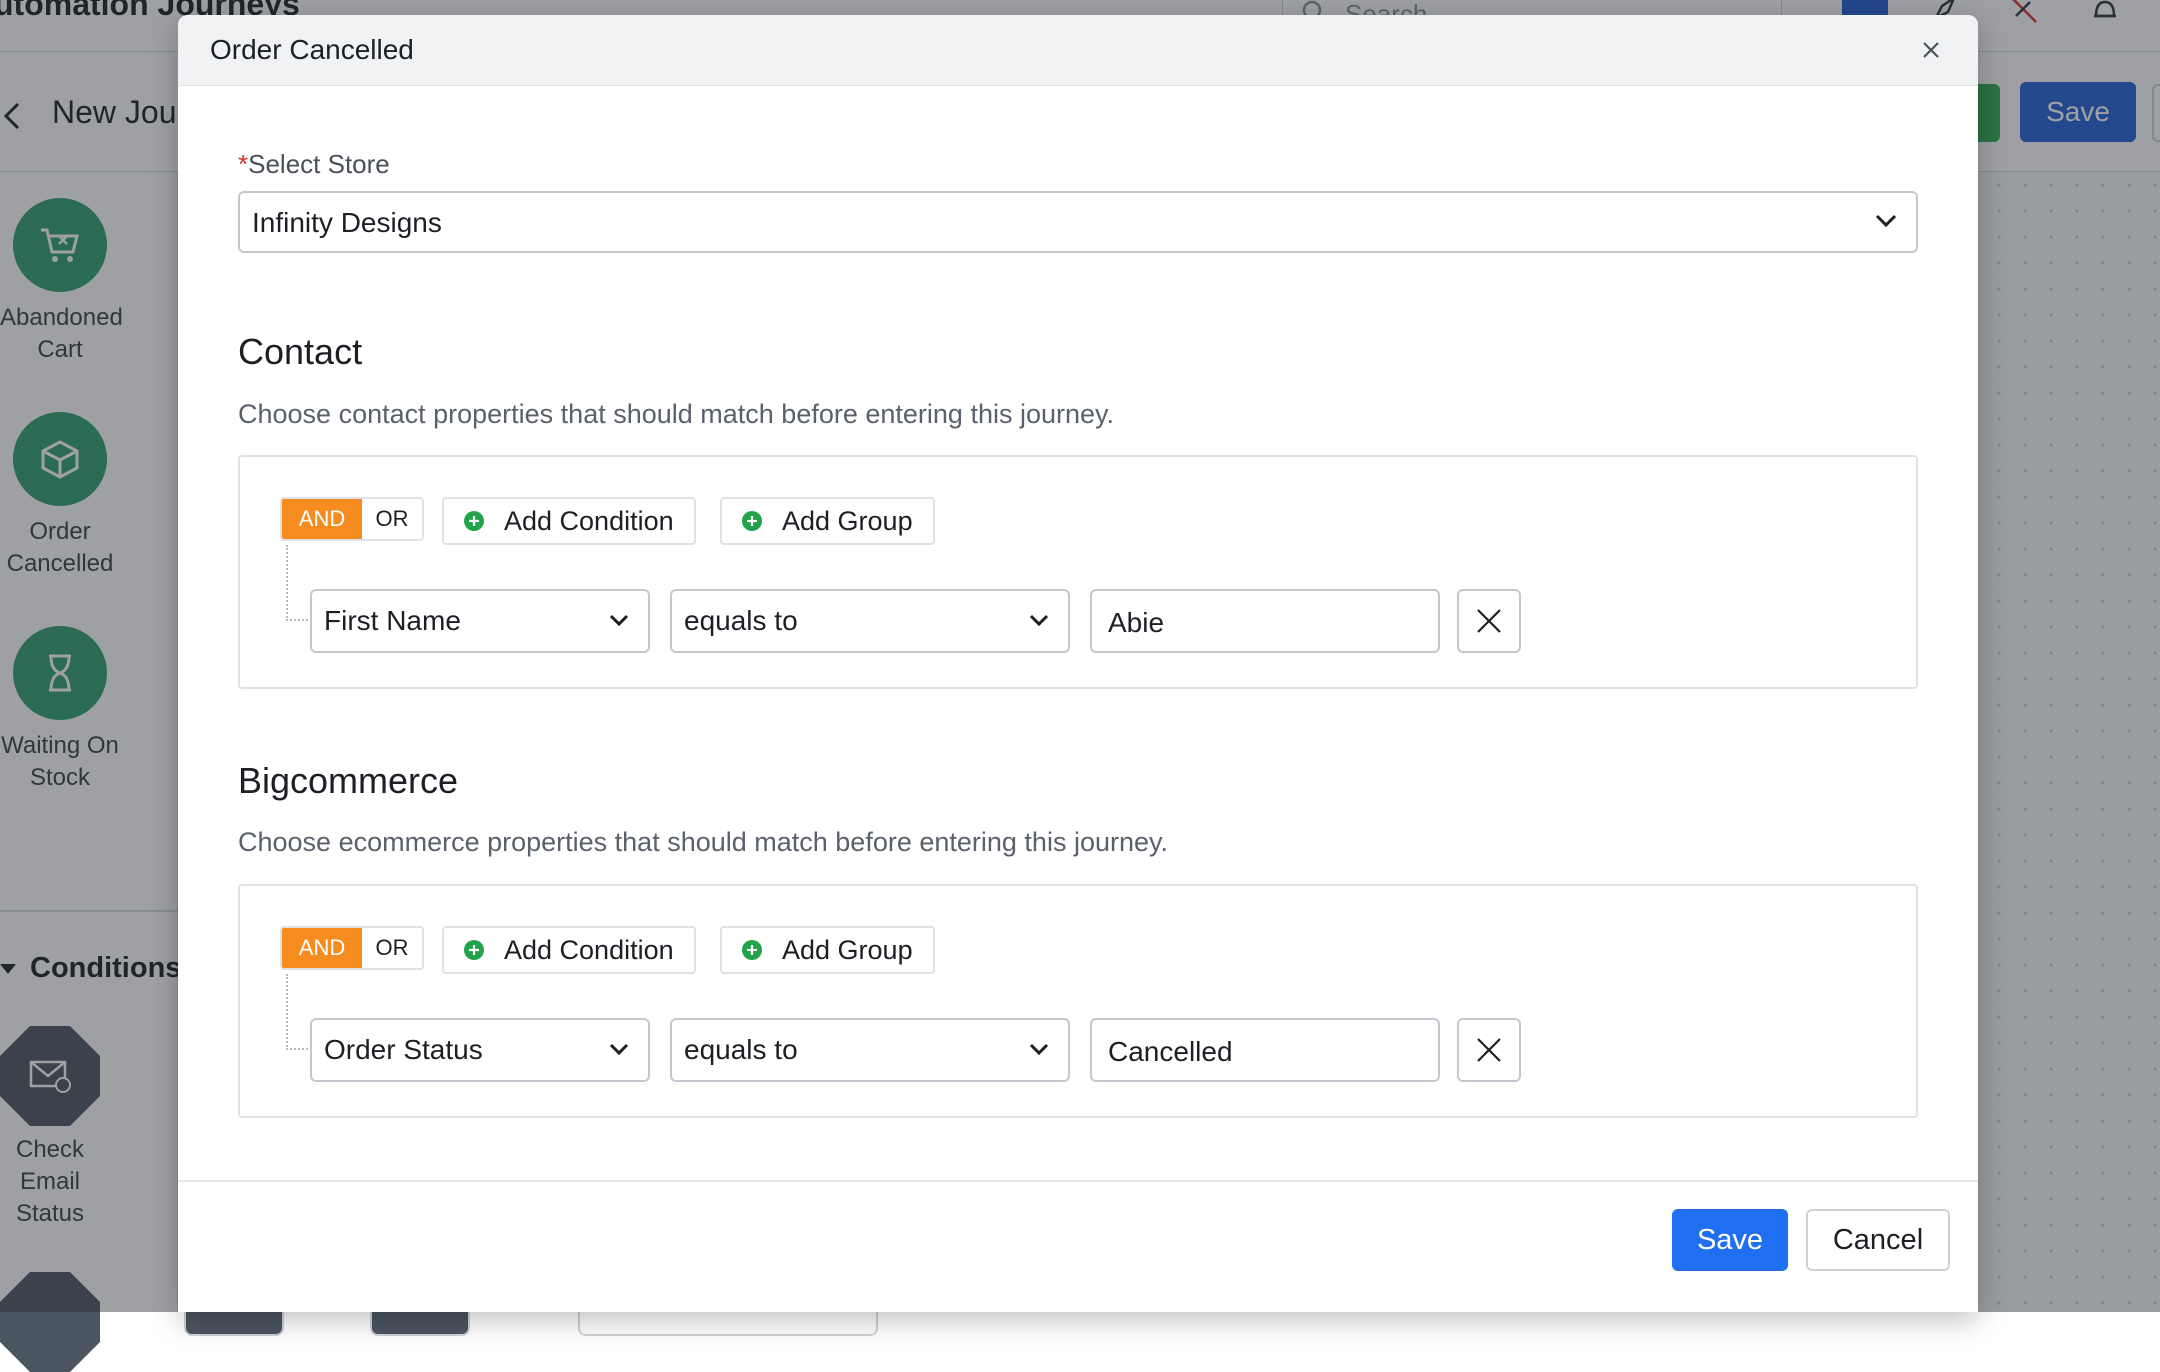 This screenshot has height=1372, width=2160. What do you see at coordinates (1730, 1240) in the screenshot?
I see `save-button: Save` at bounding box center [1730, 1240].